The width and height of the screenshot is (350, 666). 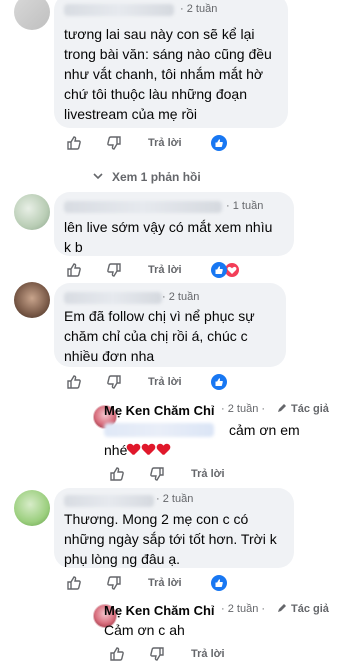 What do you see at coordinates (245, 206) in the screenshot?
I see `comment-time: · 1 tuần` at bounding box center [245, 206].